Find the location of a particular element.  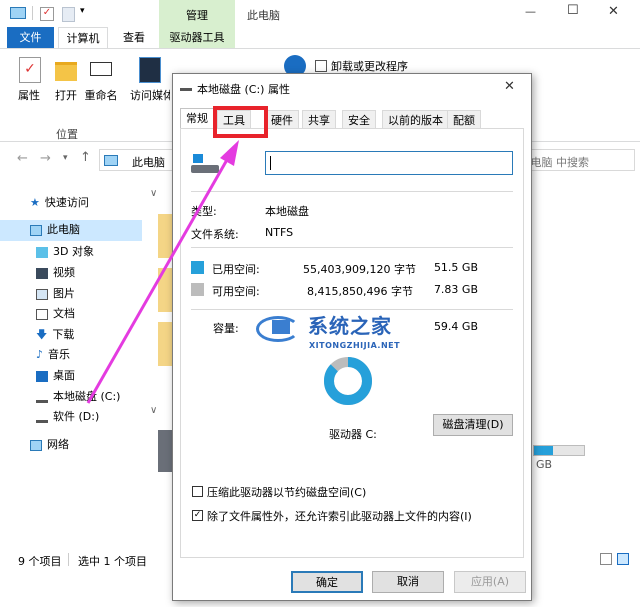

logo-house is located at coordinates (281, 327).